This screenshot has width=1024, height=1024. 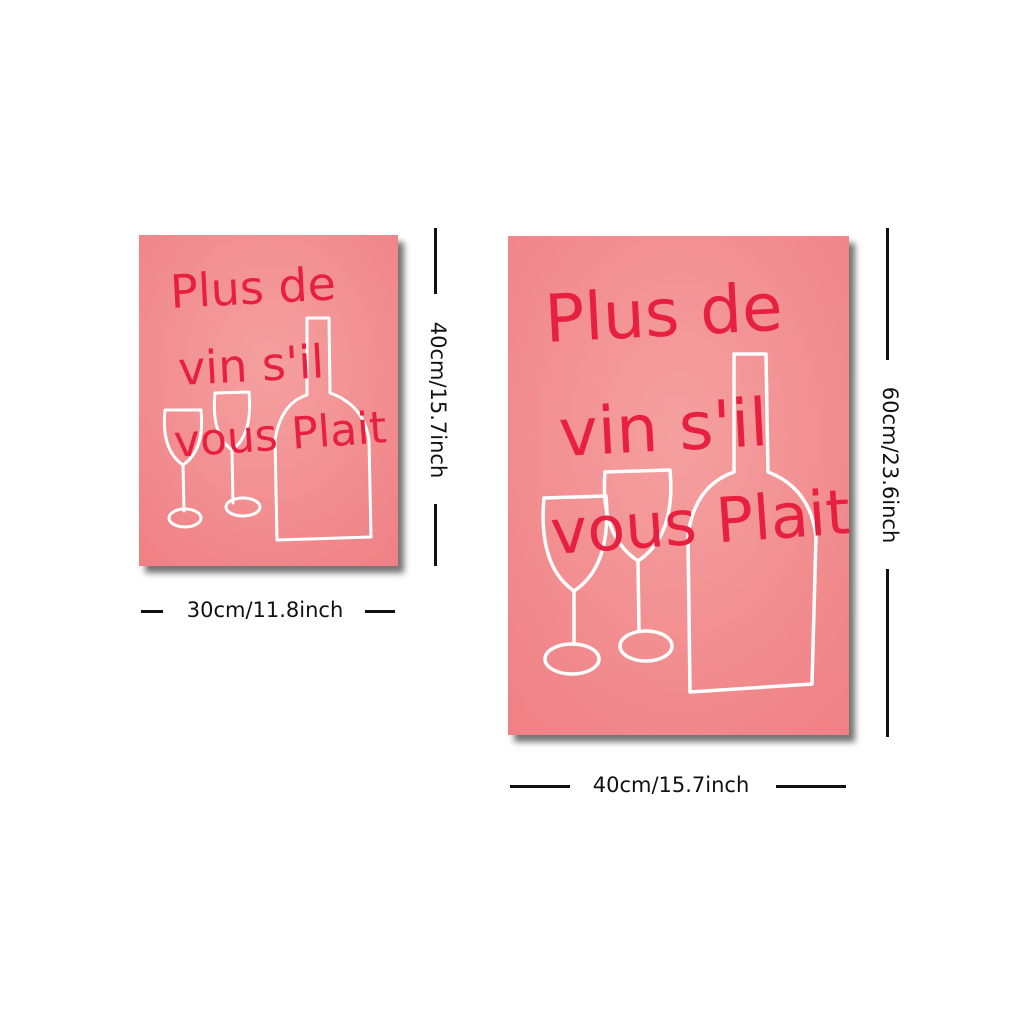 I want to click on poster-small-width-label: 30cm/11.8inch, so click(x=265, y=610).